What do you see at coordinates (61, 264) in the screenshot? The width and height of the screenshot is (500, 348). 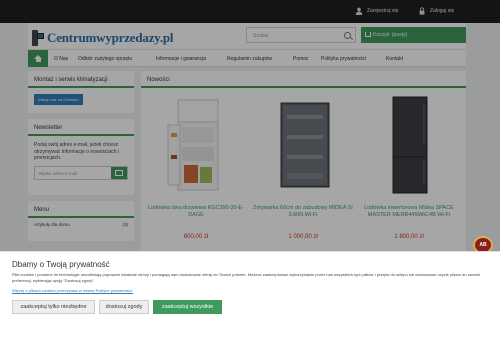 I see `cookie-title: Dbamy o Twoją prywatność` at bounding box center [61, 264].